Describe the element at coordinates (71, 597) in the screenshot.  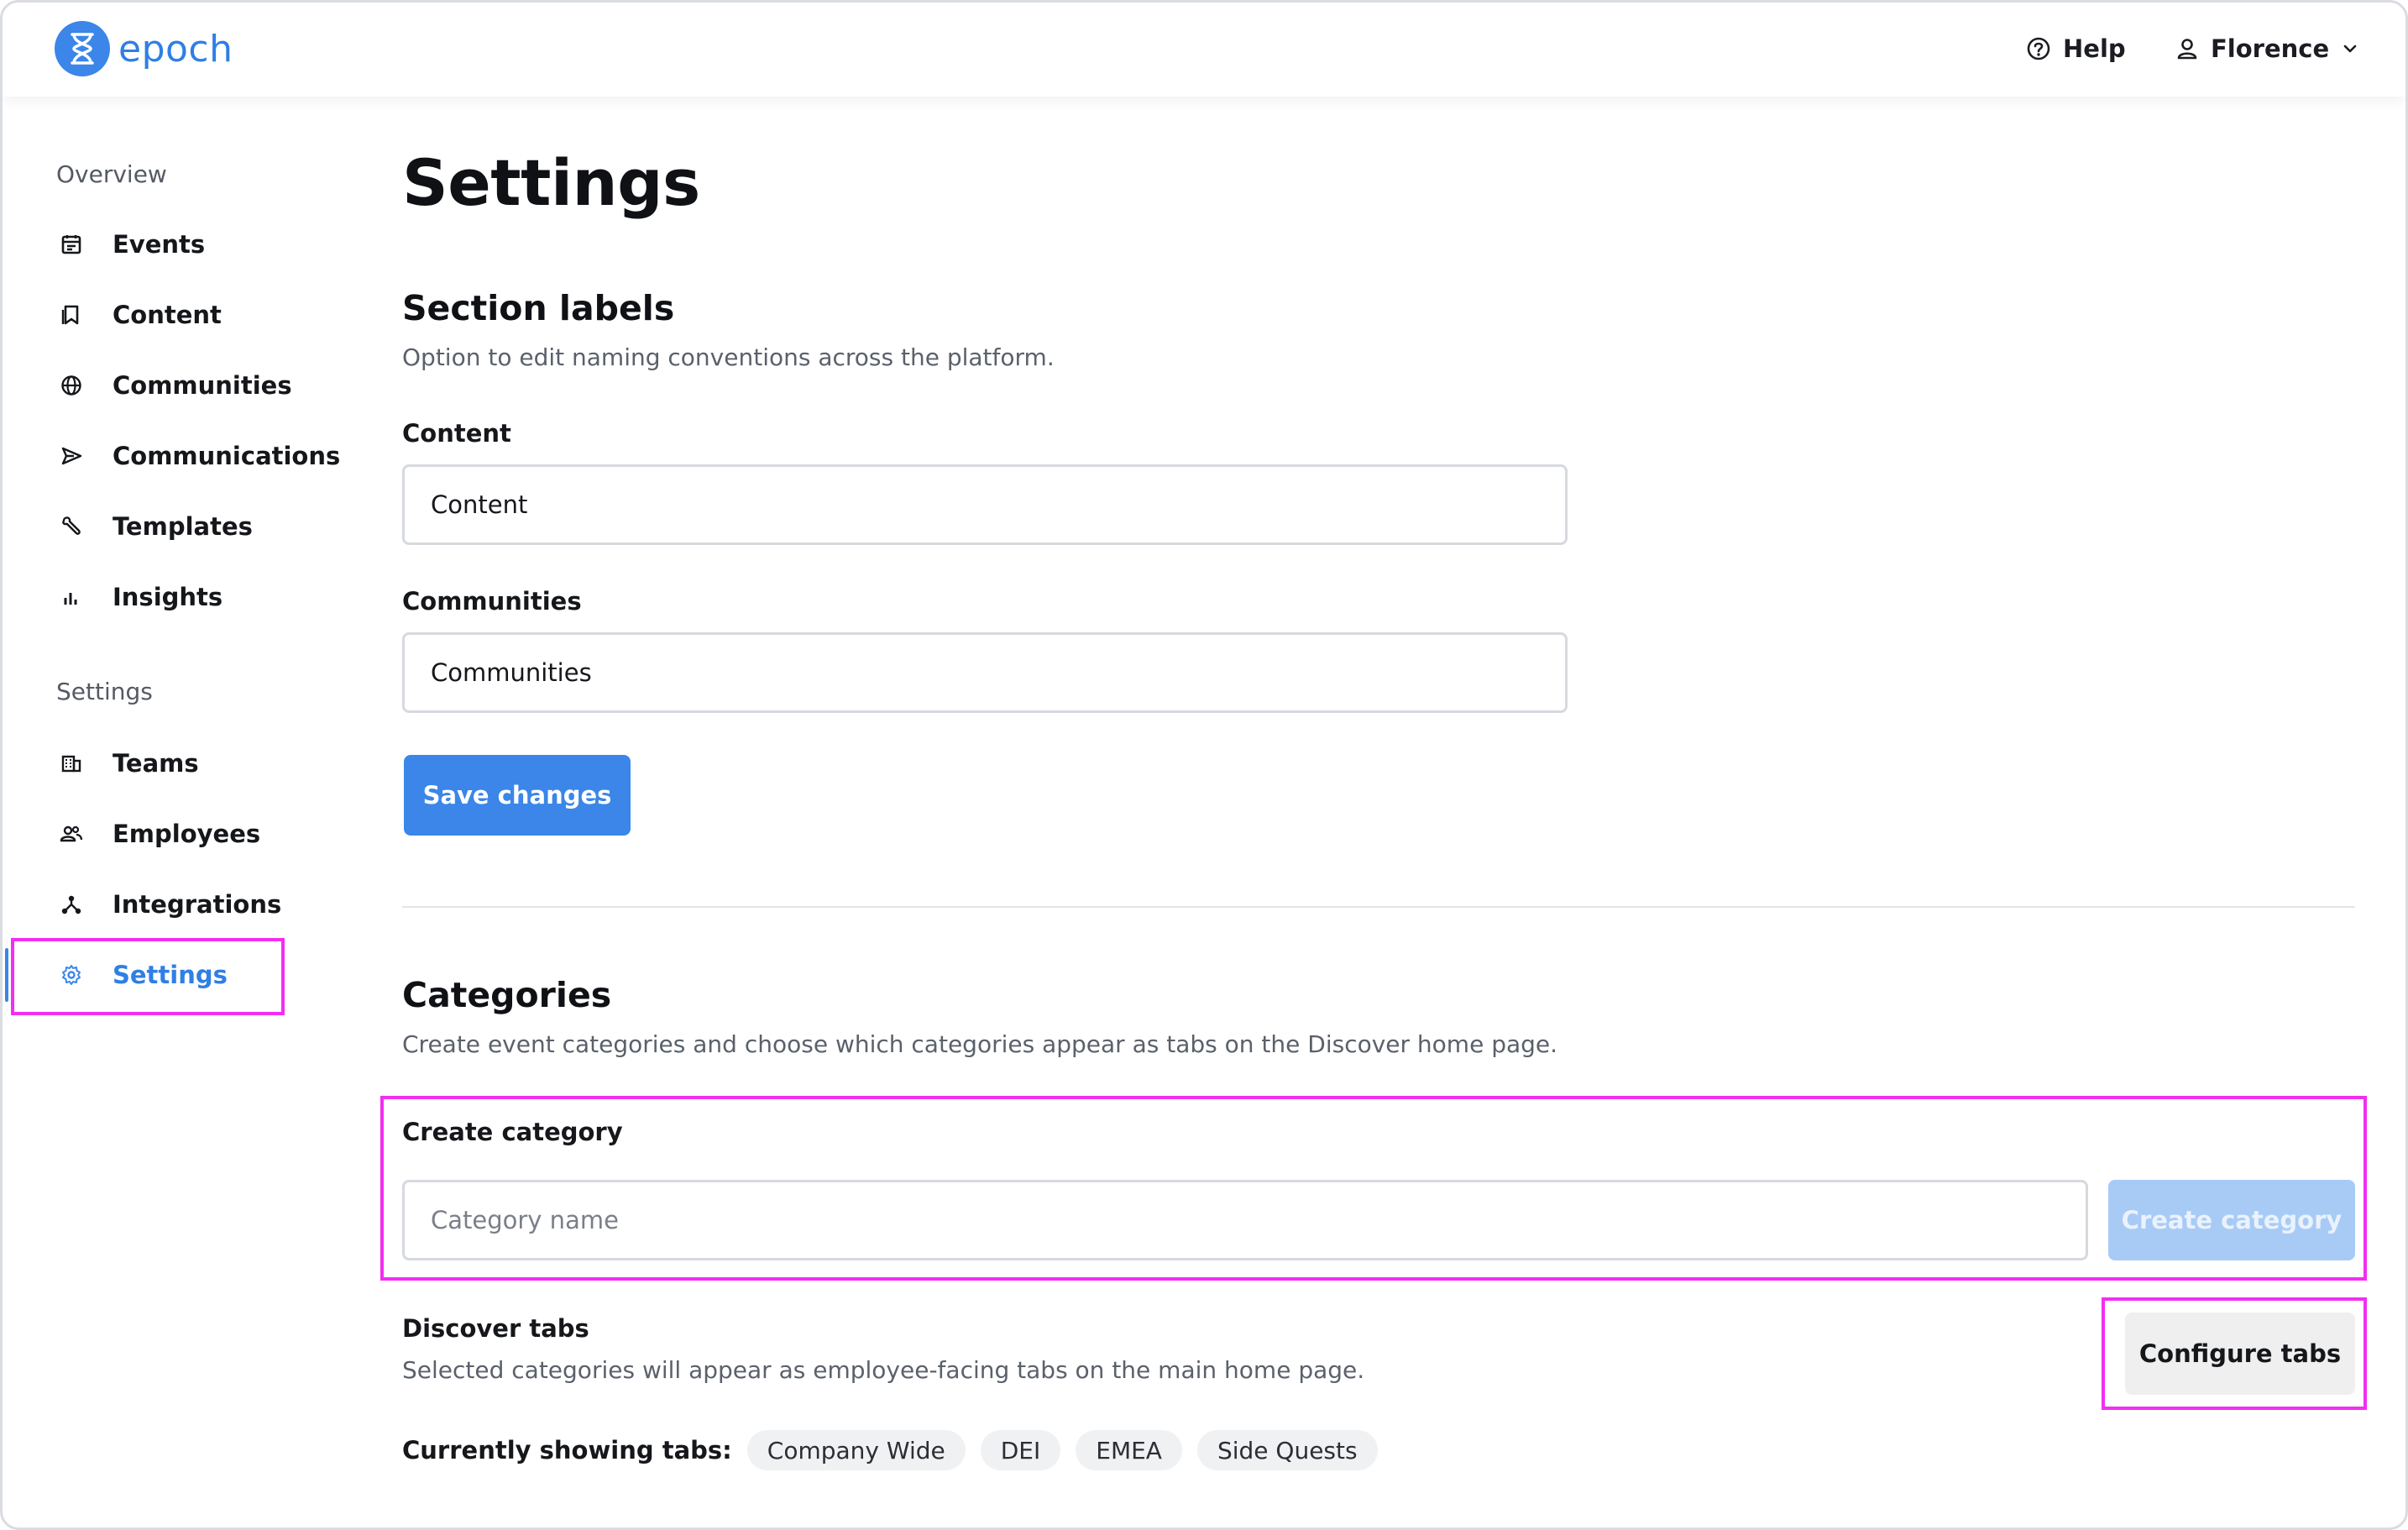
I see `bar-chart-icon` at that location.